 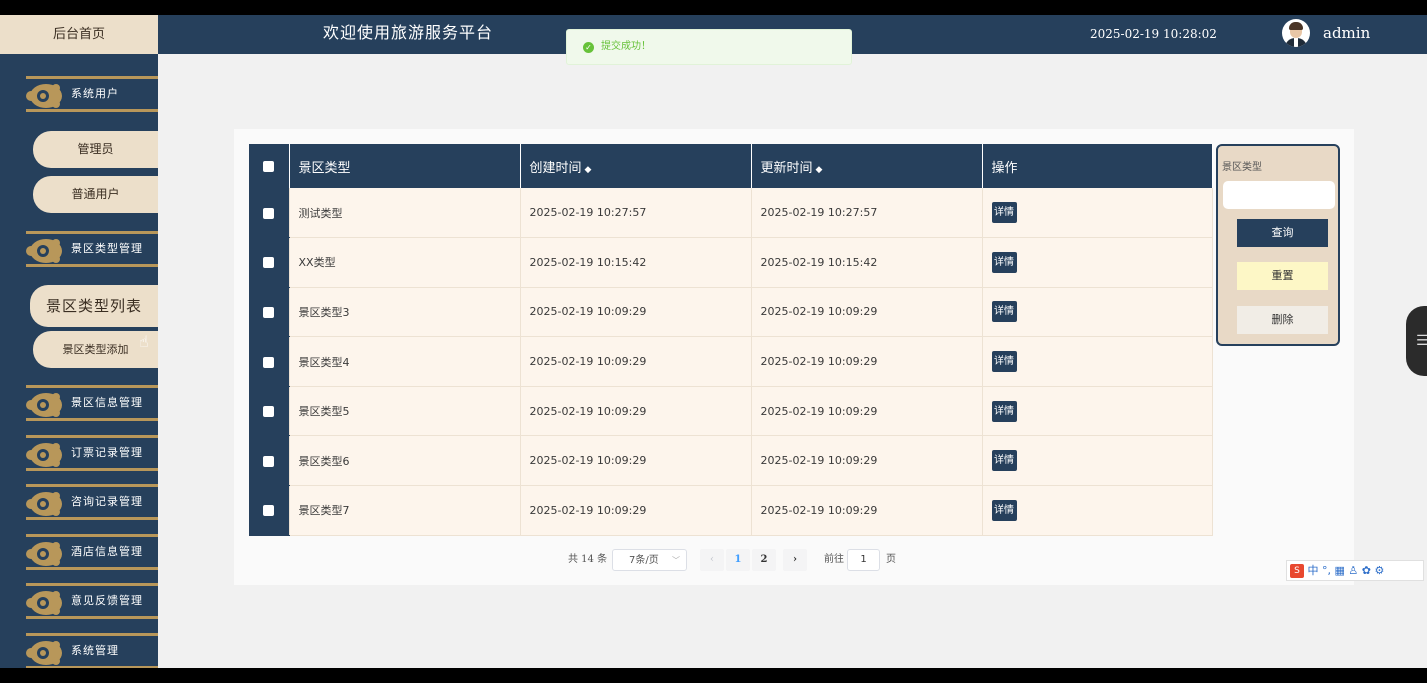 I want to click on cell-type: 景区类型4, so click(x=405, y=361).